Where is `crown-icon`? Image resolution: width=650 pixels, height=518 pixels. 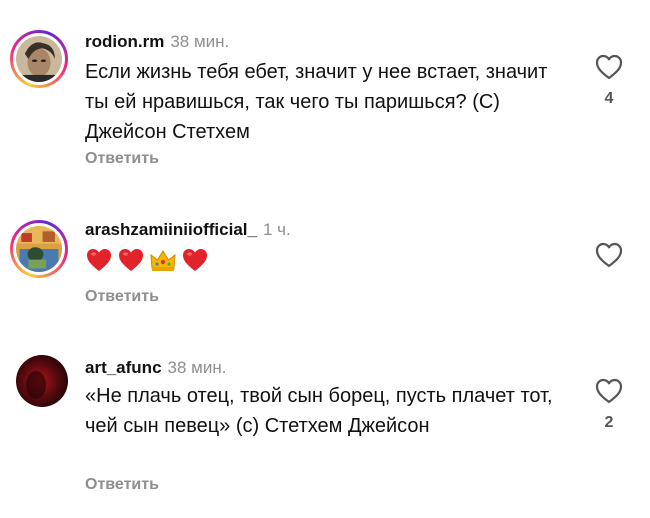
crown-icon is located at coordinates (163, 260).